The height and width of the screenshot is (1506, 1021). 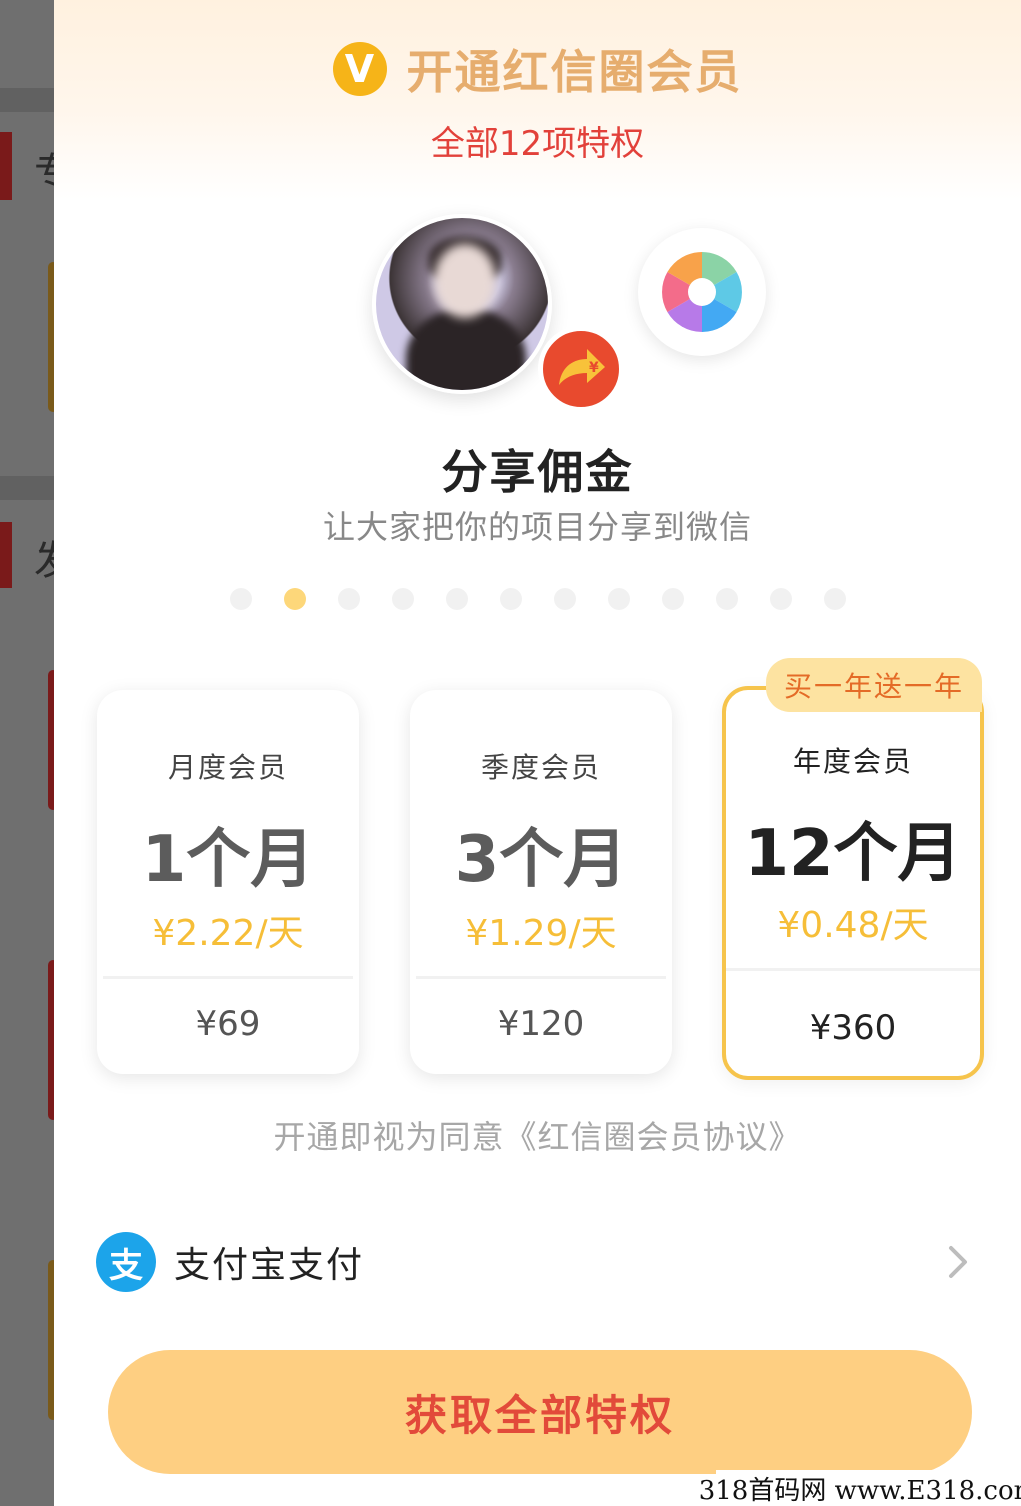 What do you see at coordinates (227, 767) in the screenshot?
I see `plan-name: 月度会员` at bounding box center [227, 767].